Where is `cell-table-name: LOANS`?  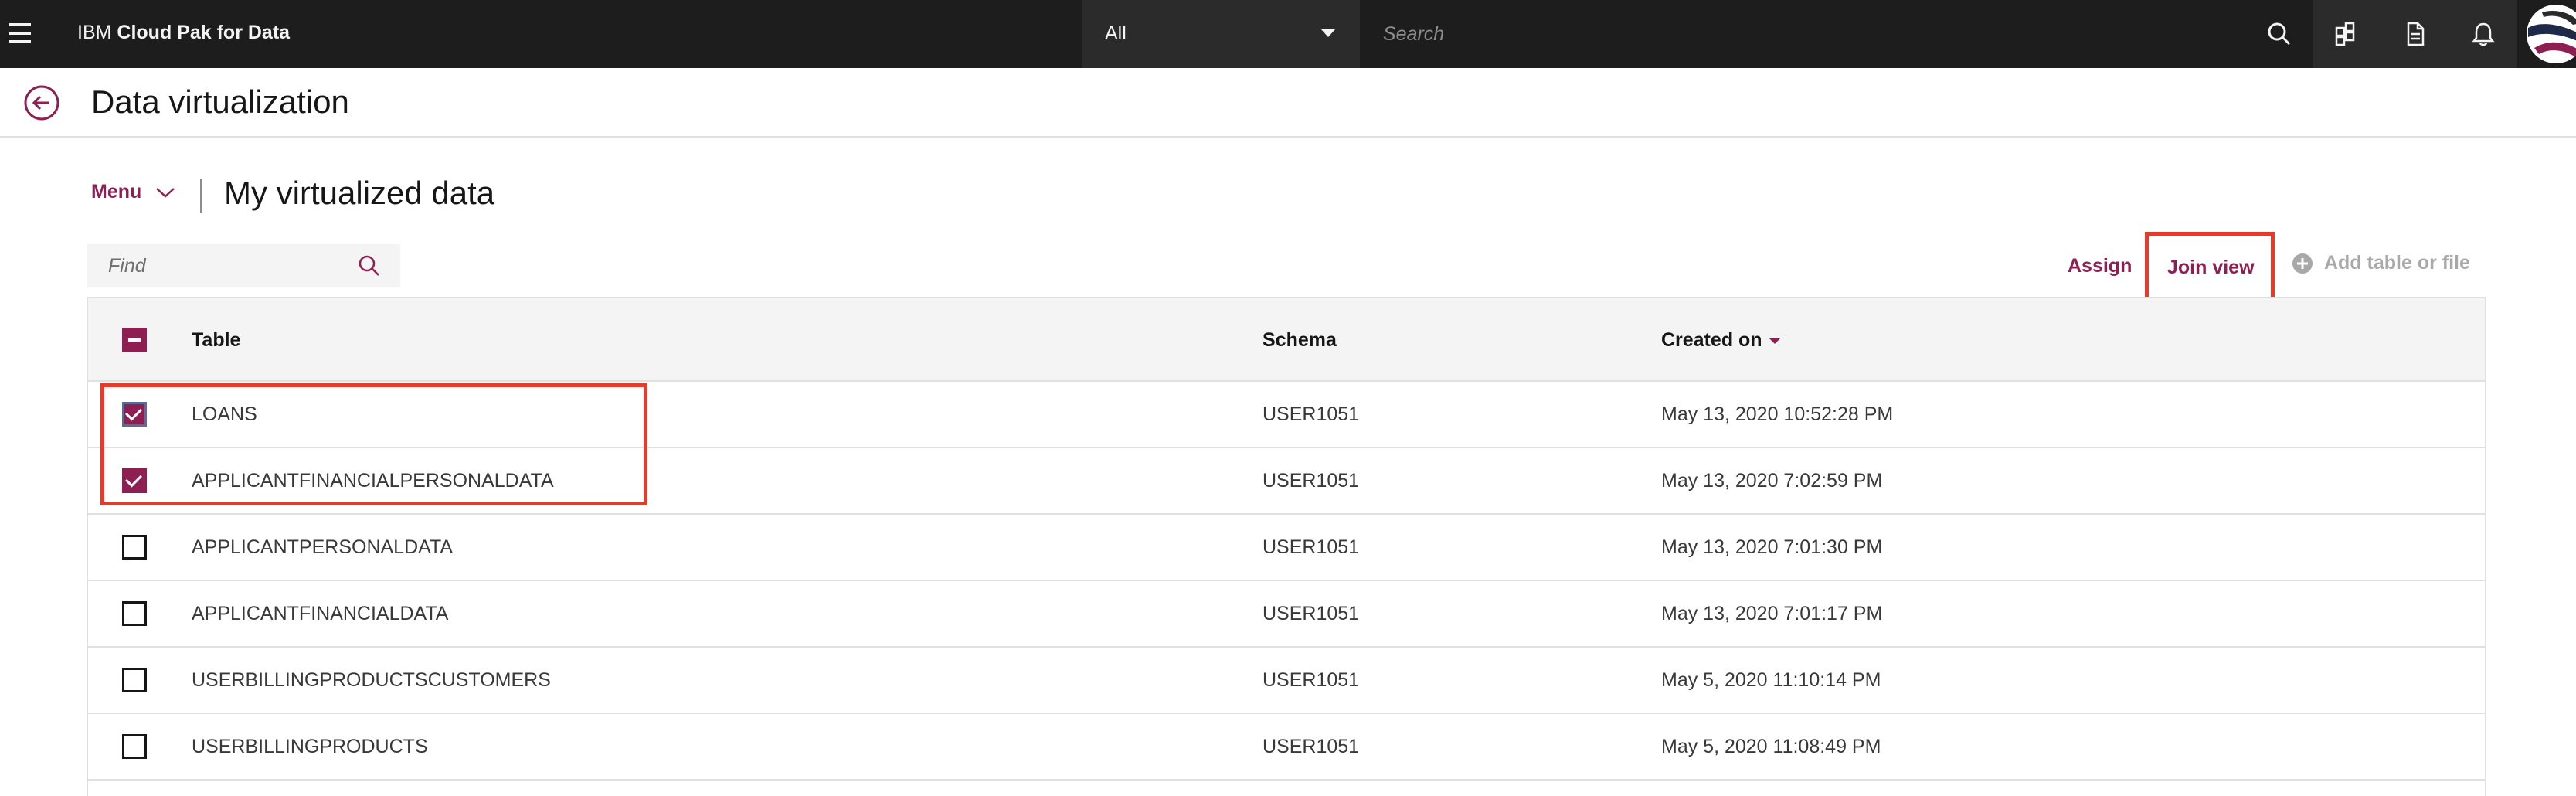
cell-table-name: LOANS is located at coordinates (224, 414).